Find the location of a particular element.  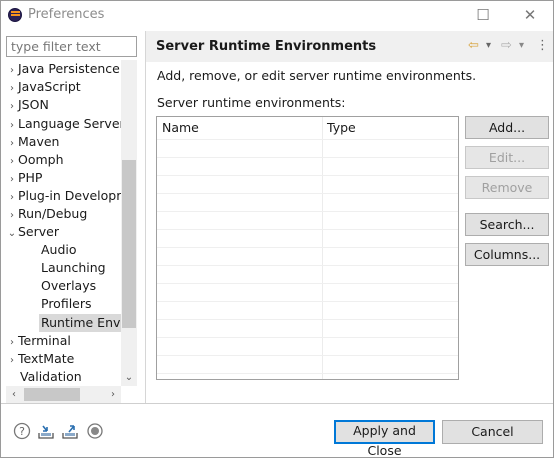

help-glyph: ? is located at coordinates (22, 431).